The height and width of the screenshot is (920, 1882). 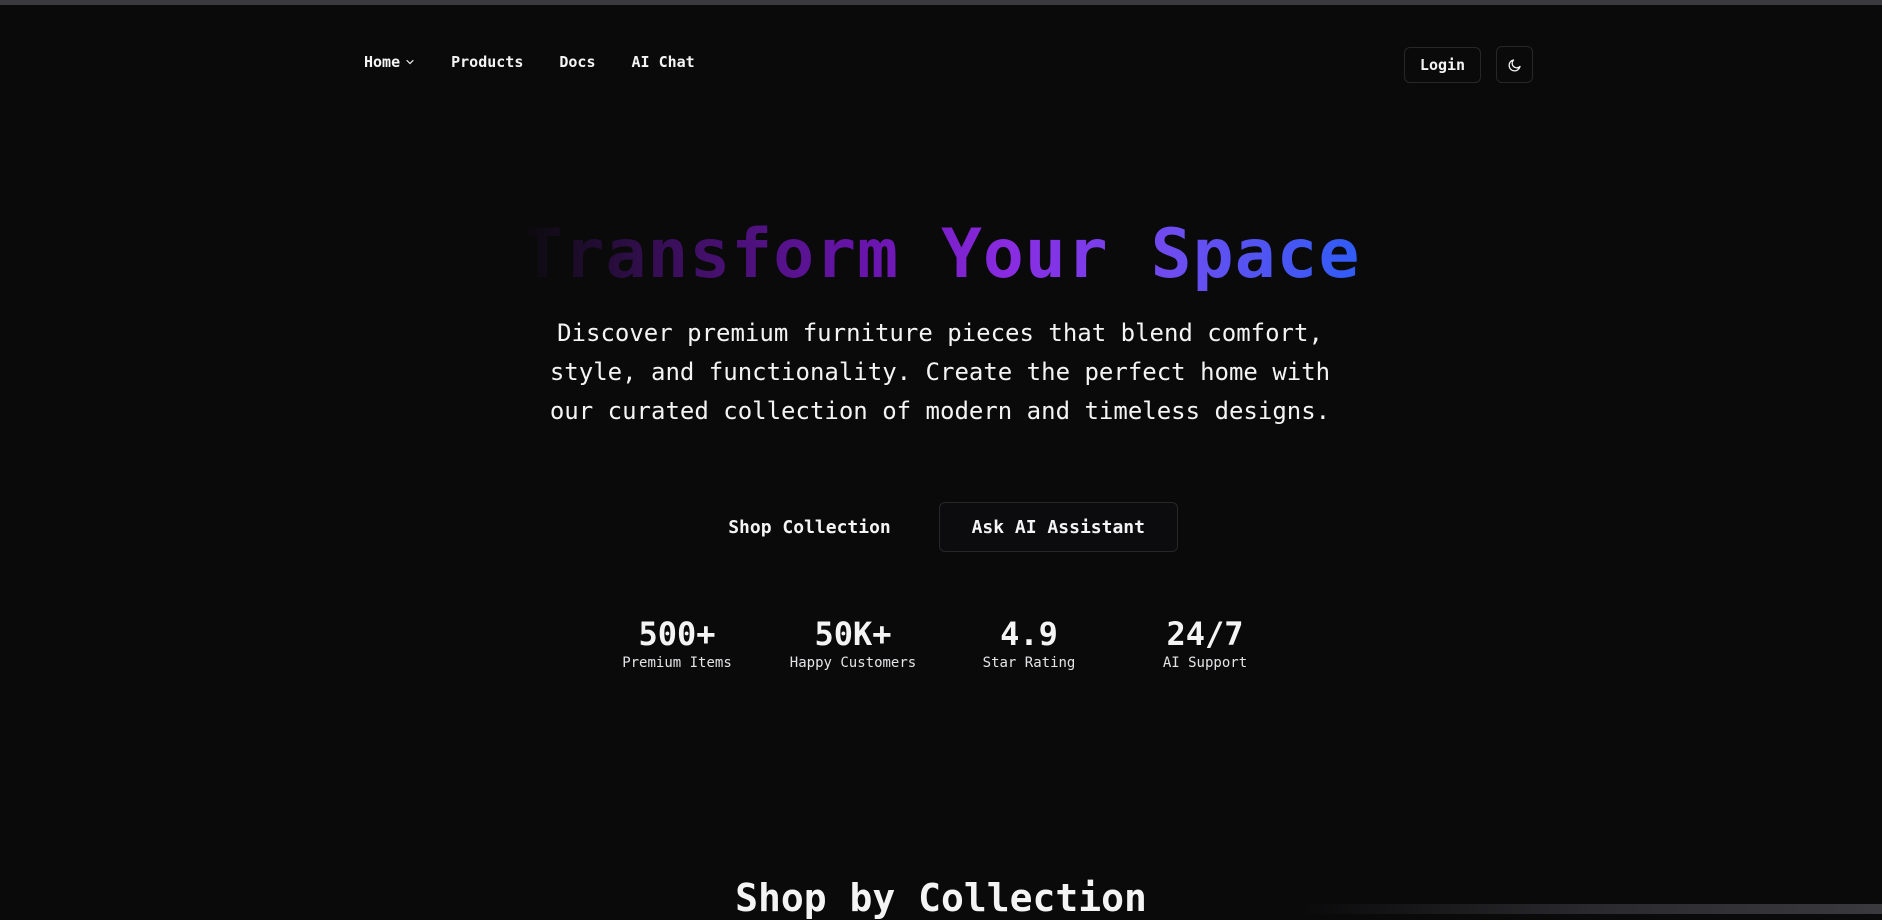 What do you see at coordinates (853, 663) in the screenshot?
I see `stat-label: Happy Customers` at bounding box center [853, 663].